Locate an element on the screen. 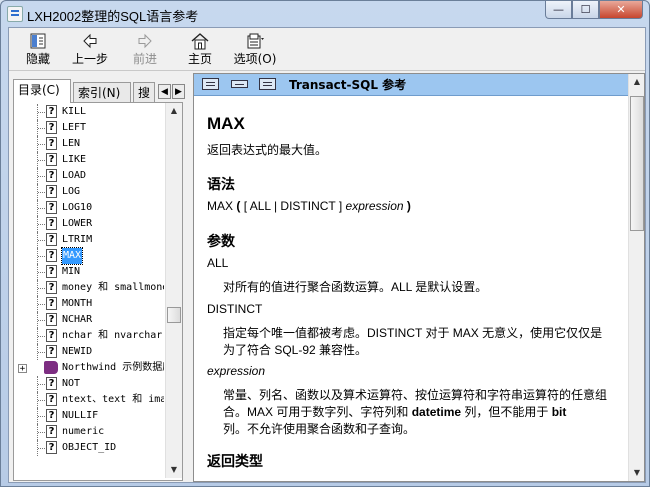  expr-desc-bit: bit is located at coordinates (559, 412).